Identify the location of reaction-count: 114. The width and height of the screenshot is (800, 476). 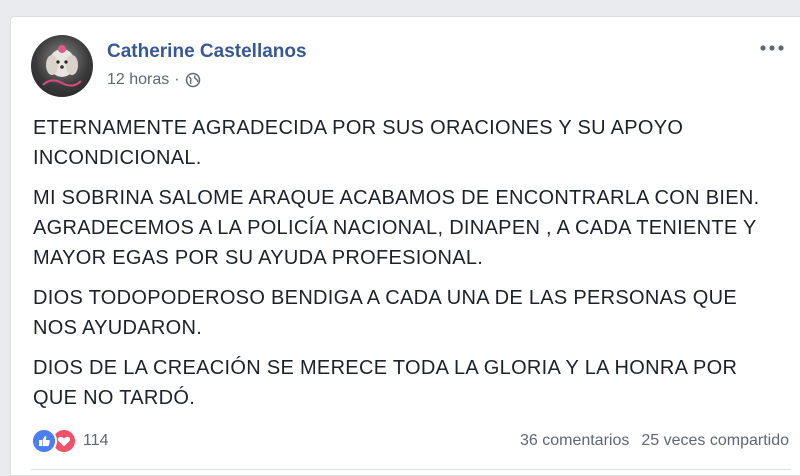
(96, 440).